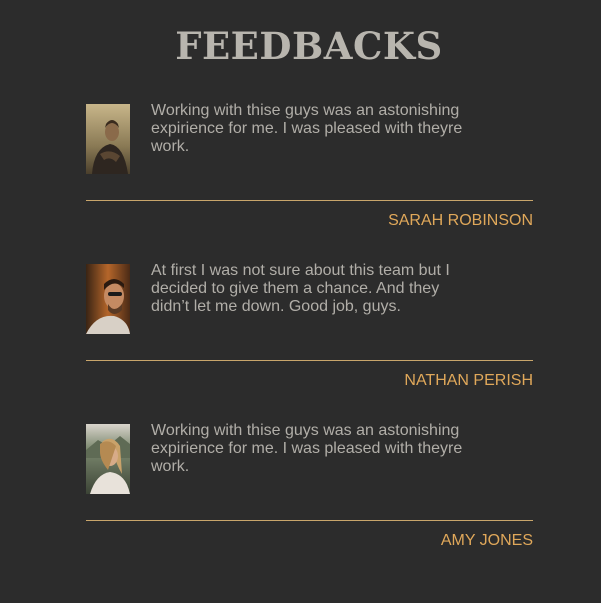  What do you see at coordinates (468, 380) in the screenshot?
I see `feedback-author: NATHAN PERISH` at bounding box center [468, 380].